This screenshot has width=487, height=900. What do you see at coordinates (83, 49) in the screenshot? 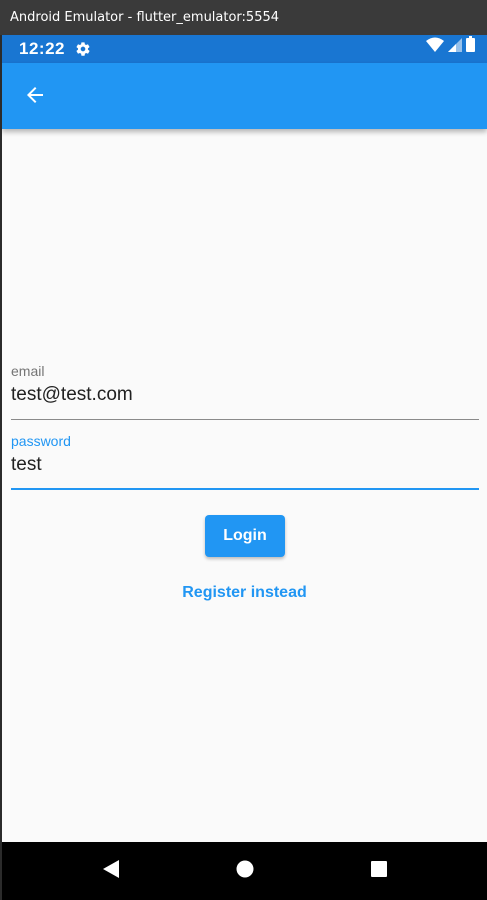
I see `gear-icon` at bounding box center [83, 49].